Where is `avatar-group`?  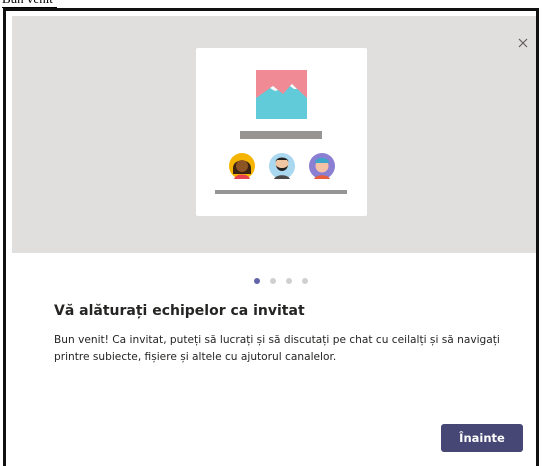
avatar-group is located at coordinates (282, 167).